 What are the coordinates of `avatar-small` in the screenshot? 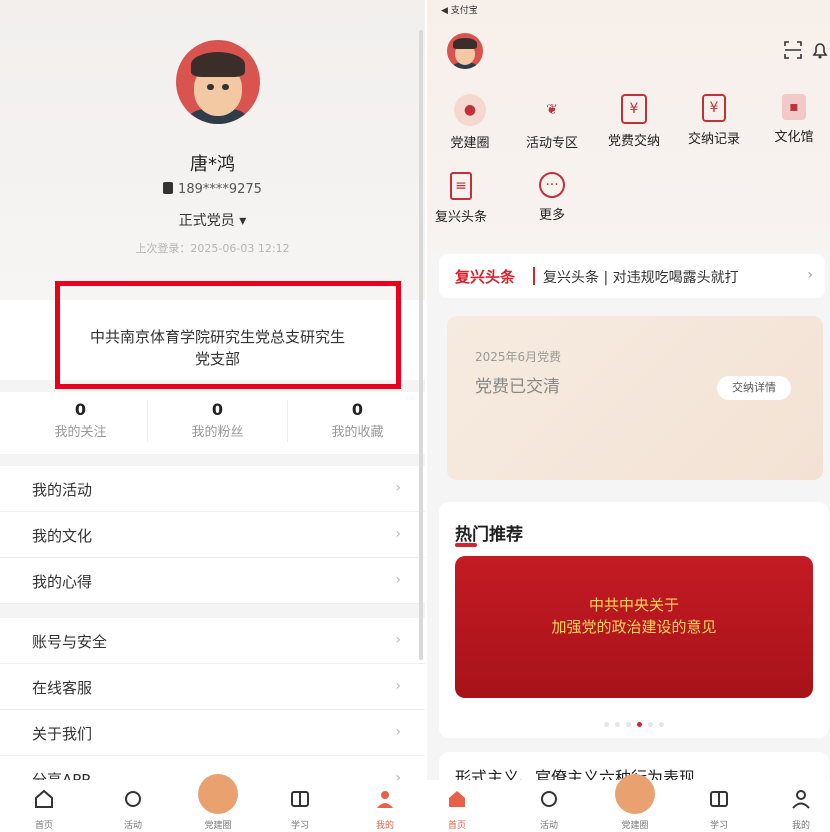 It's located at (465, 51).